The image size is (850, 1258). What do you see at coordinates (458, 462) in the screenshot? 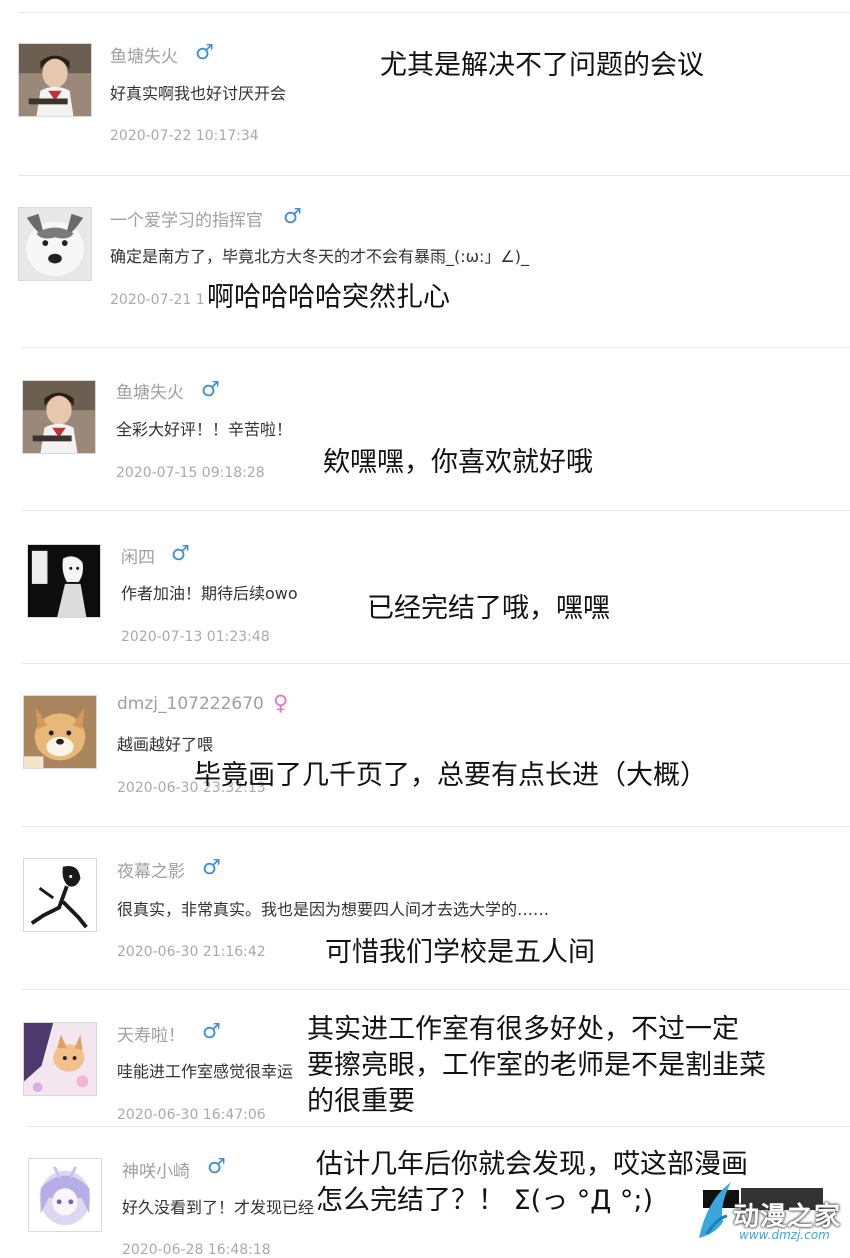
I see `author-reply: 欸嘿嘿，你喜欢就好哦` at bounding box center [458, 462].